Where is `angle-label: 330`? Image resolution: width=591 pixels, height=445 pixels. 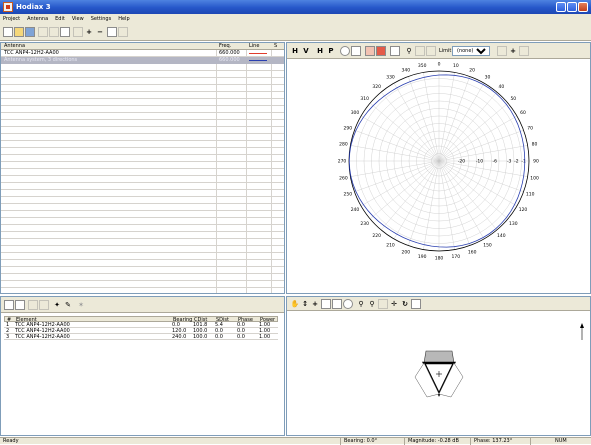 angle-label: 330 is located at coordinates (390, 77).